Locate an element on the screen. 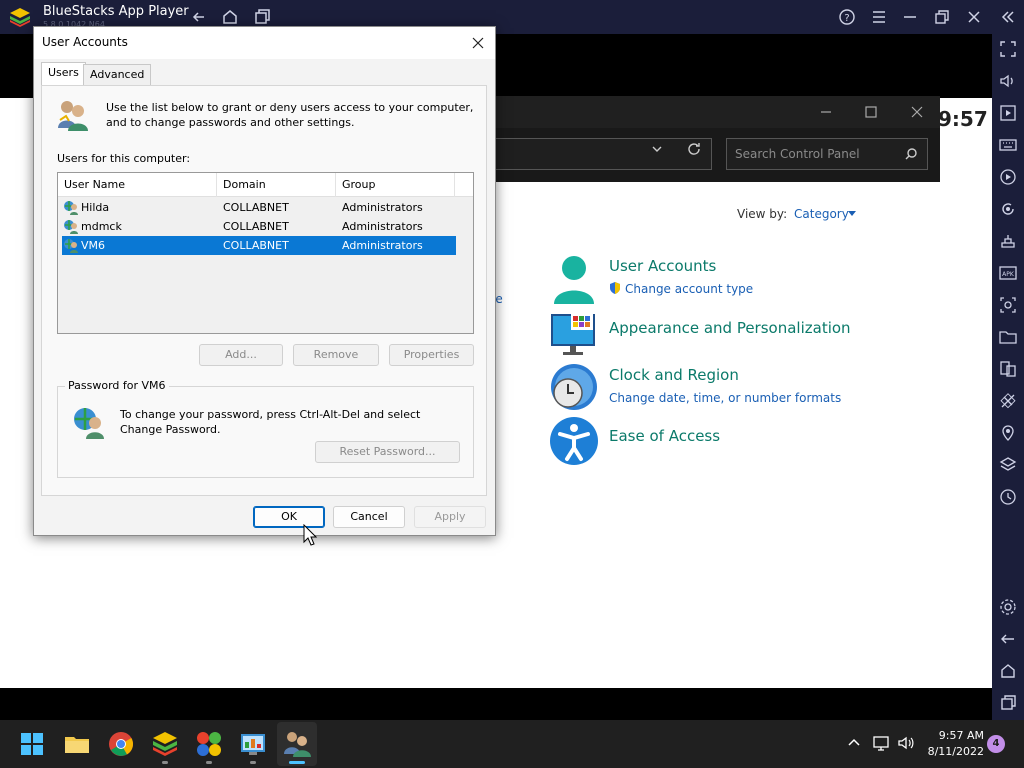  screenshot-icon is located at coordinates (1008, 305).